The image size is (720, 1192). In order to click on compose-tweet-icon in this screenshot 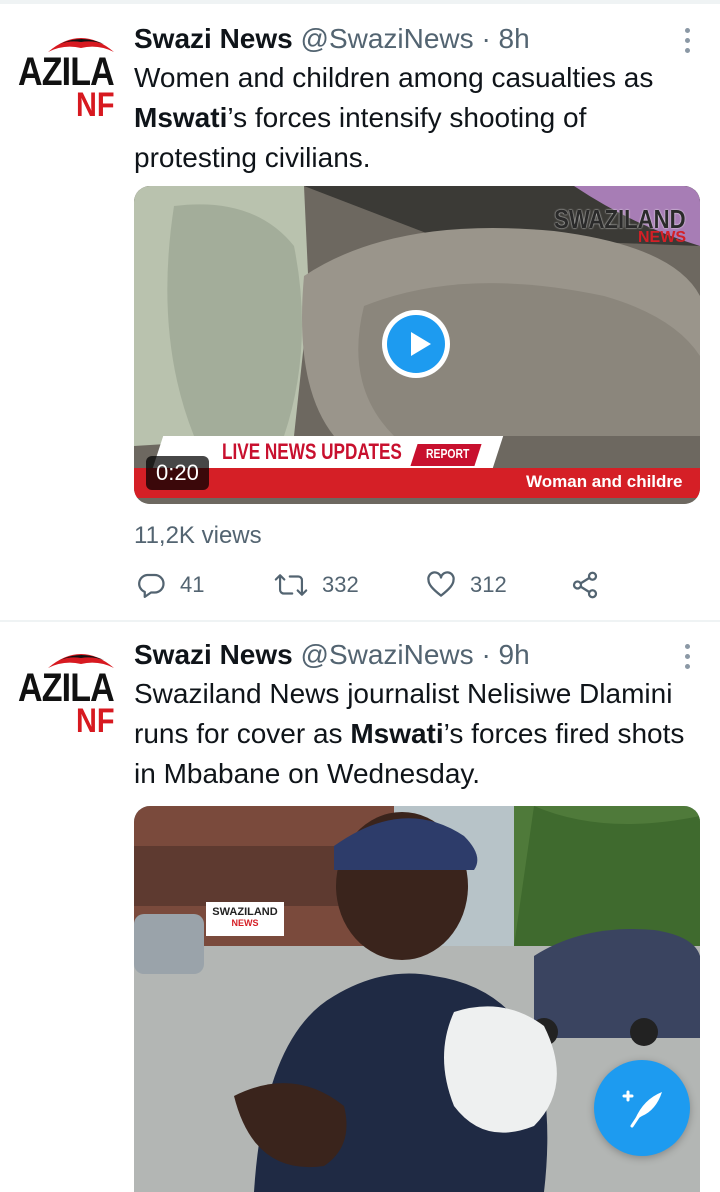, I will do `click(642, 1109)`.